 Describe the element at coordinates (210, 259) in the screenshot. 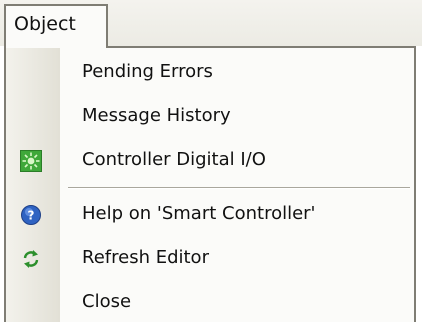

I see `menu-item-refresh-editor: Refresh Editor` at that location.